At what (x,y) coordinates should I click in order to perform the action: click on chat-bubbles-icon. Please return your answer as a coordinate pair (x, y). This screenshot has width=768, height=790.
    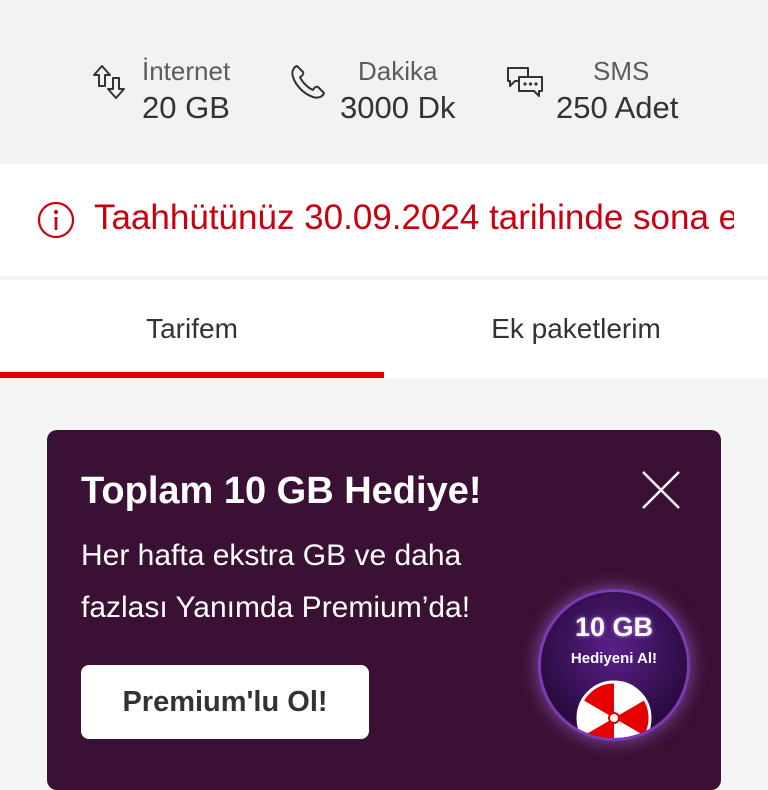
    Looking at the image, I should click on (525, 82).